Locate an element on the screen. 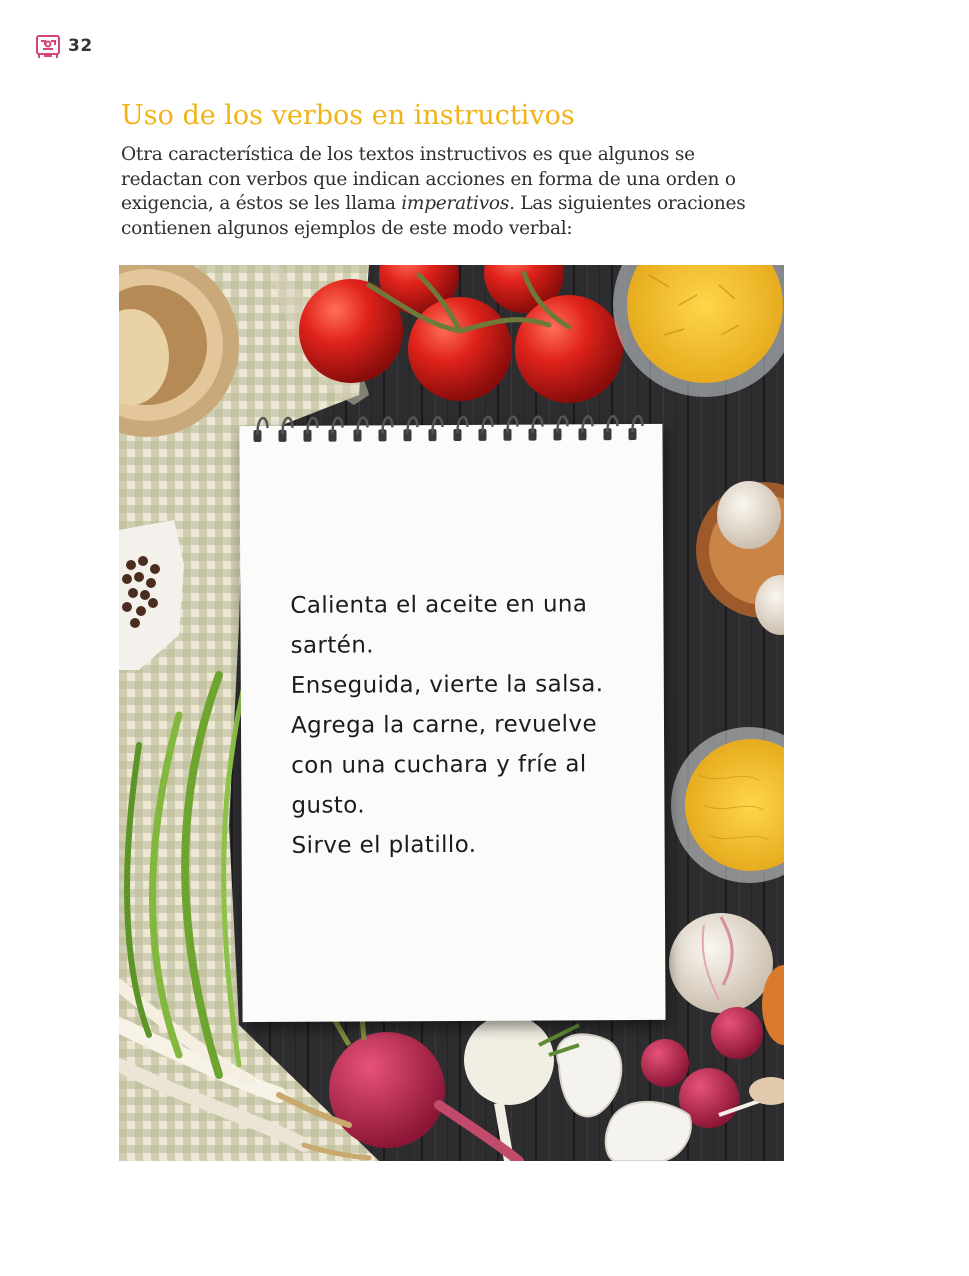 This screenshot has height=1276, width=969. section-title: Uso de los verbos en instructivos is located at coordinates (348, 115).